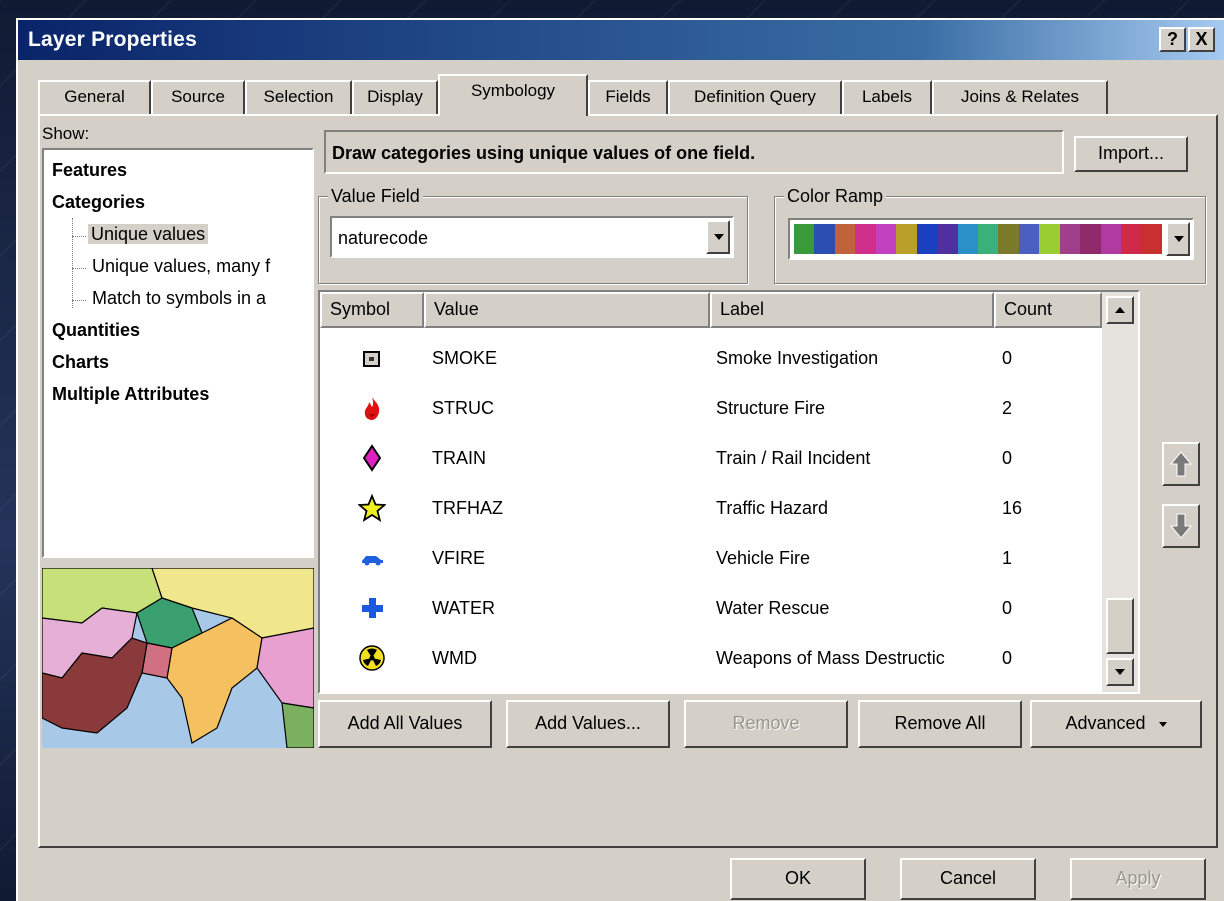 The height and width of the screenshot is (901, 1224). Describe the element at coordinates (372, 310) in the screenshot. I see `column-header-symbol: Symbol` at that location.